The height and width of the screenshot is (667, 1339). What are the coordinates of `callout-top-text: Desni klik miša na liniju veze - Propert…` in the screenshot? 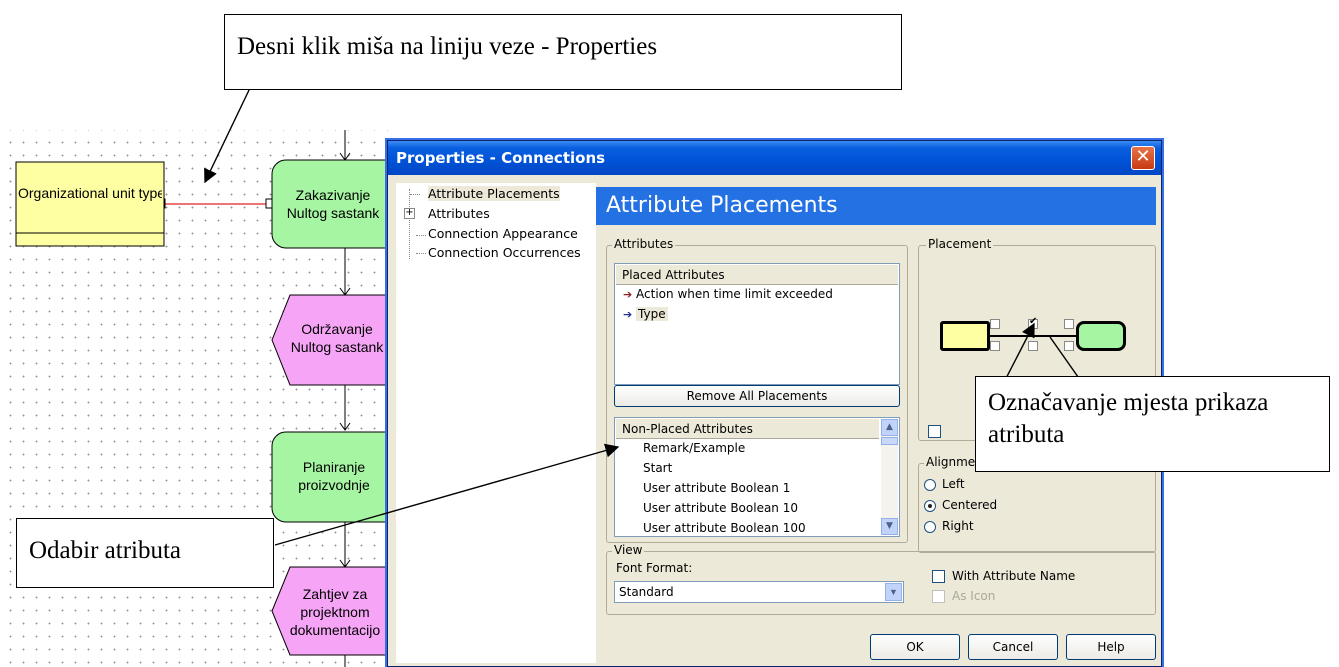 It's located at (447, 46).